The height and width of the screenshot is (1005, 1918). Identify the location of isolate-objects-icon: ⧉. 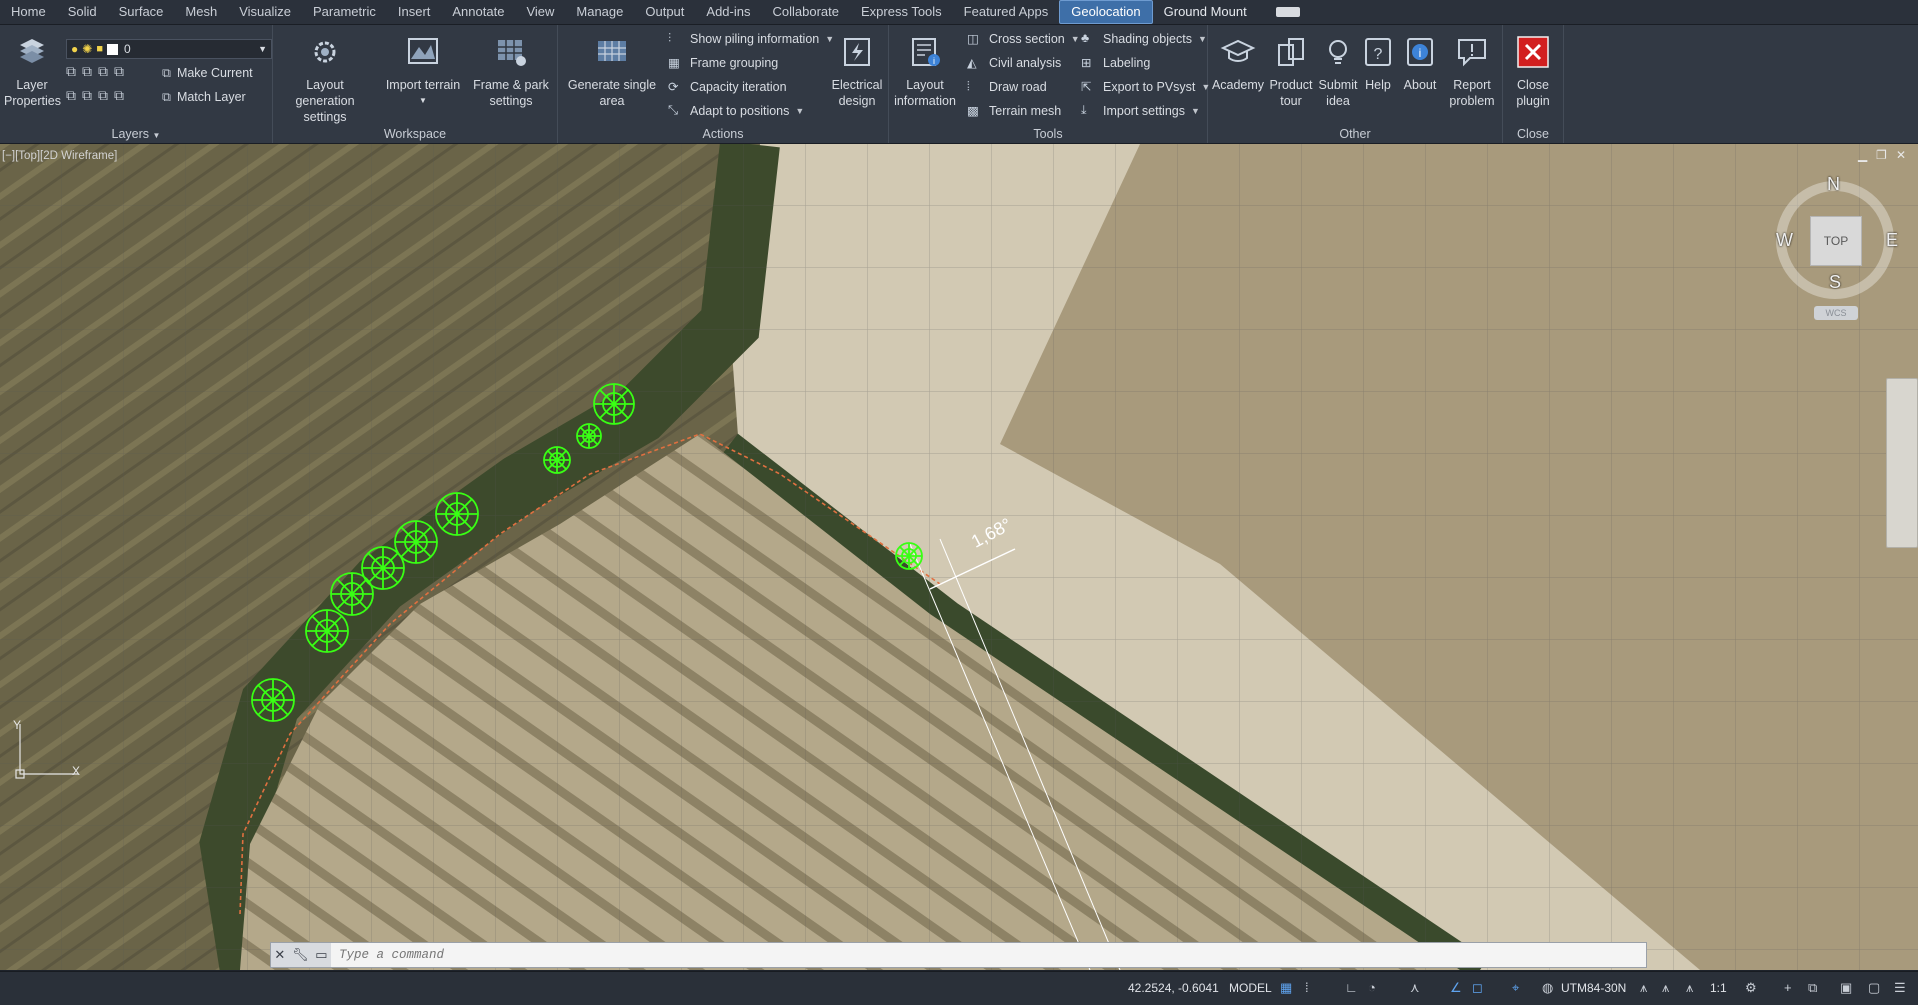
(1816, 988).